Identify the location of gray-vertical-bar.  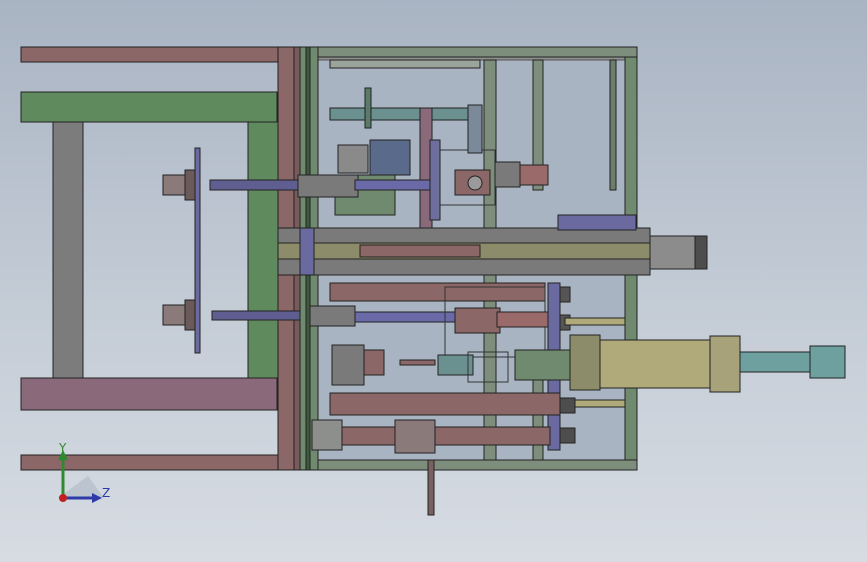
(68, 250).